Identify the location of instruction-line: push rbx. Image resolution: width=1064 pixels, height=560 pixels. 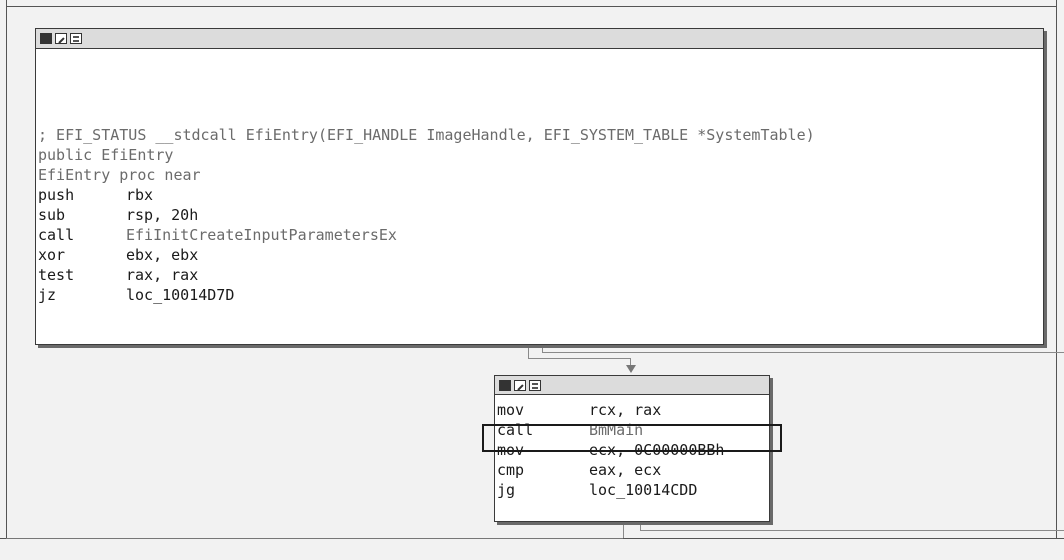
(540, 195).